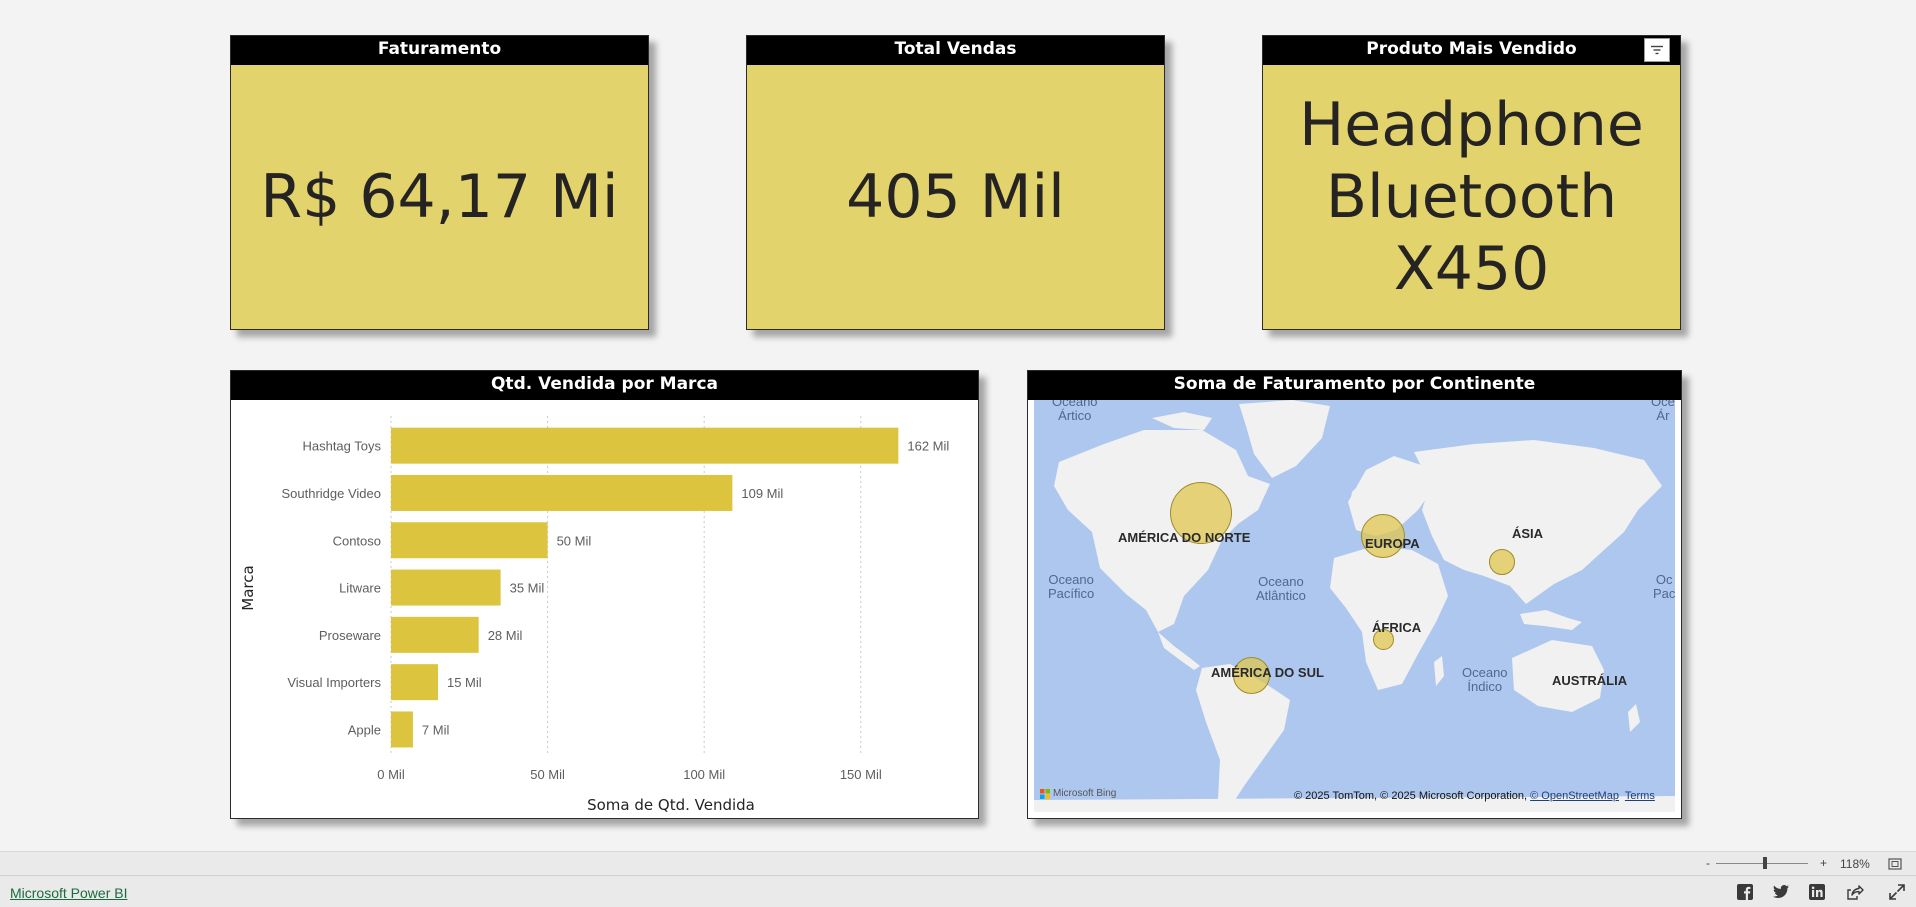  What do you see at coordinates (1267, 672) in the screenshot?
I see `continent-label: AMÉRICA DO SUL` at bounding box center [1267, 672].